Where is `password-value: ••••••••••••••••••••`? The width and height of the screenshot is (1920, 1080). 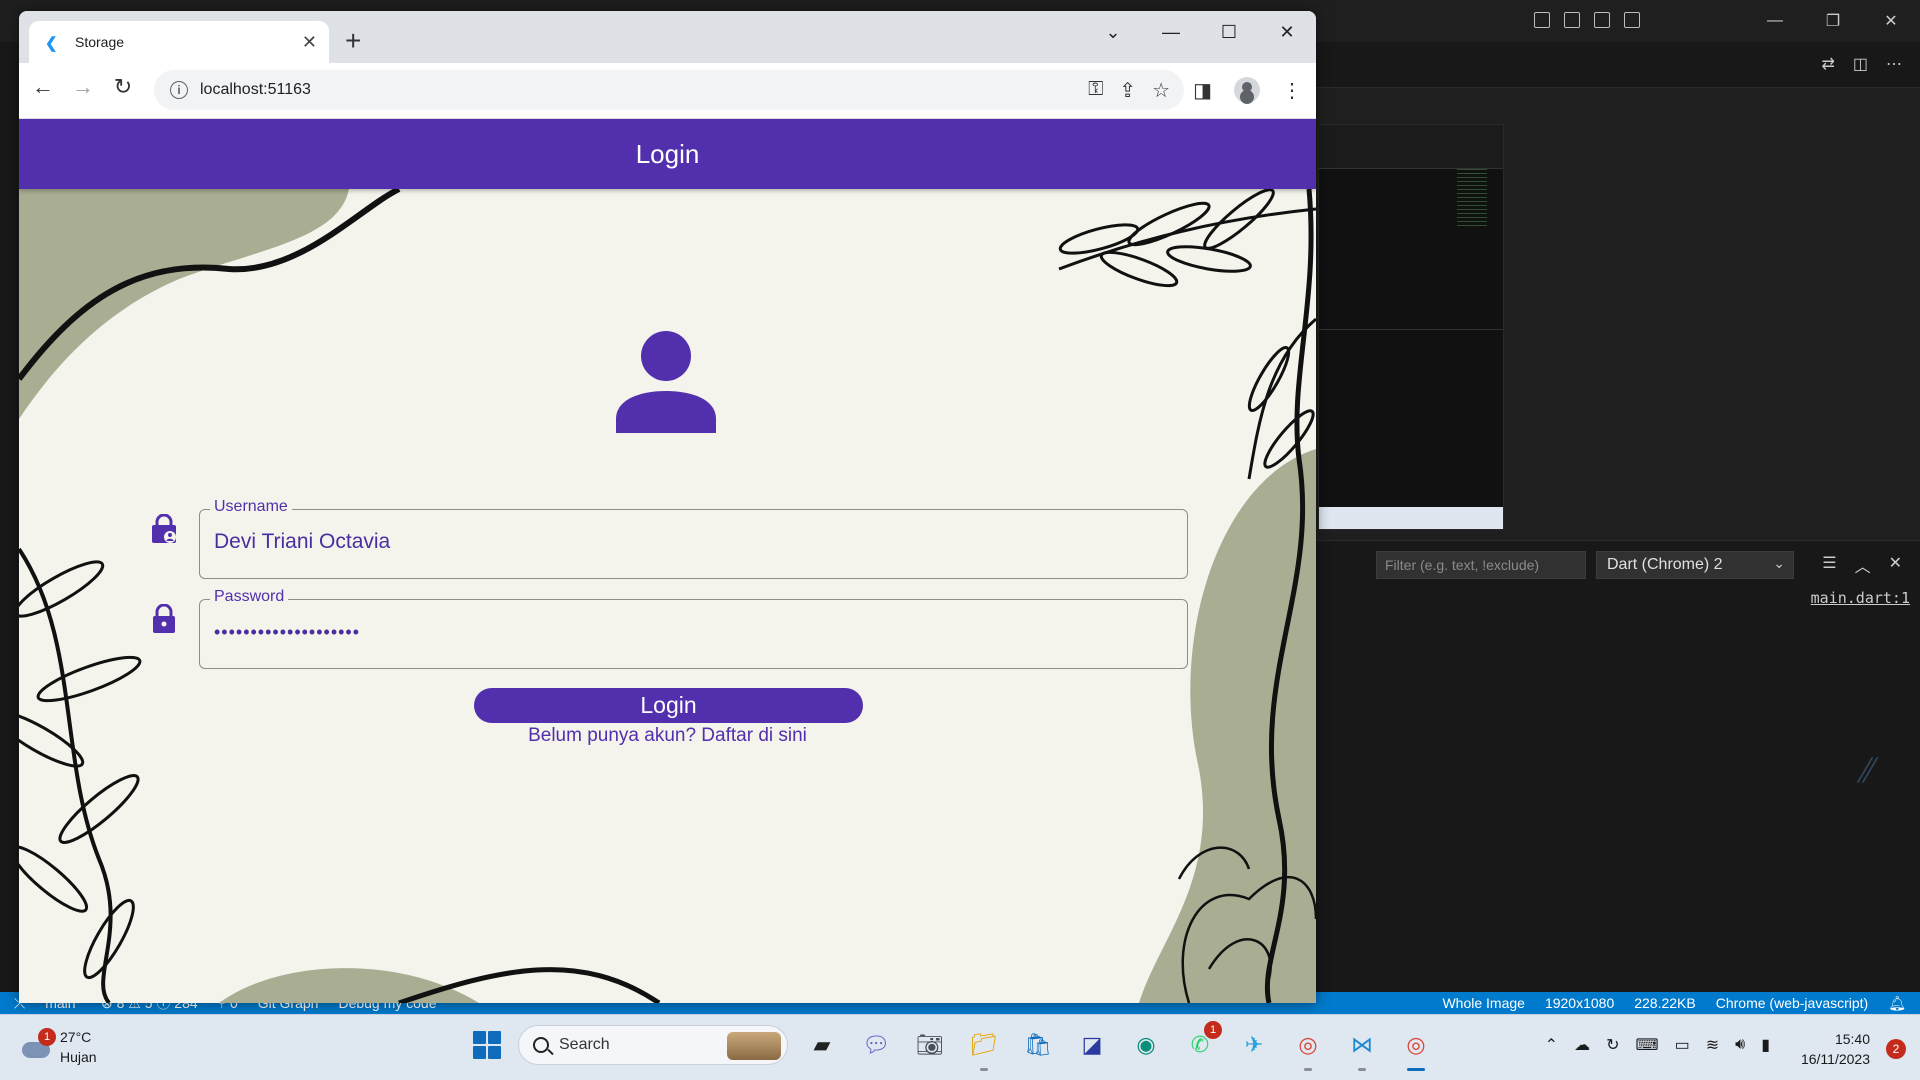
password-value: •••••••••••••••••••• is located at coordinates (287, 632).